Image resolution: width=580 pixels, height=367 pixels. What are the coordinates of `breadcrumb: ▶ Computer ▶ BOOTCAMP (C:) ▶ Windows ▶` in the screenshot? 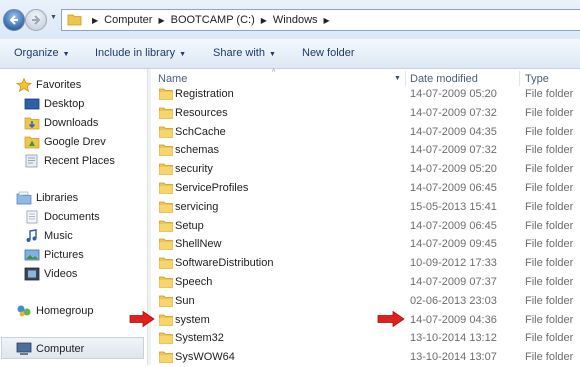 It's located at (211, 20).